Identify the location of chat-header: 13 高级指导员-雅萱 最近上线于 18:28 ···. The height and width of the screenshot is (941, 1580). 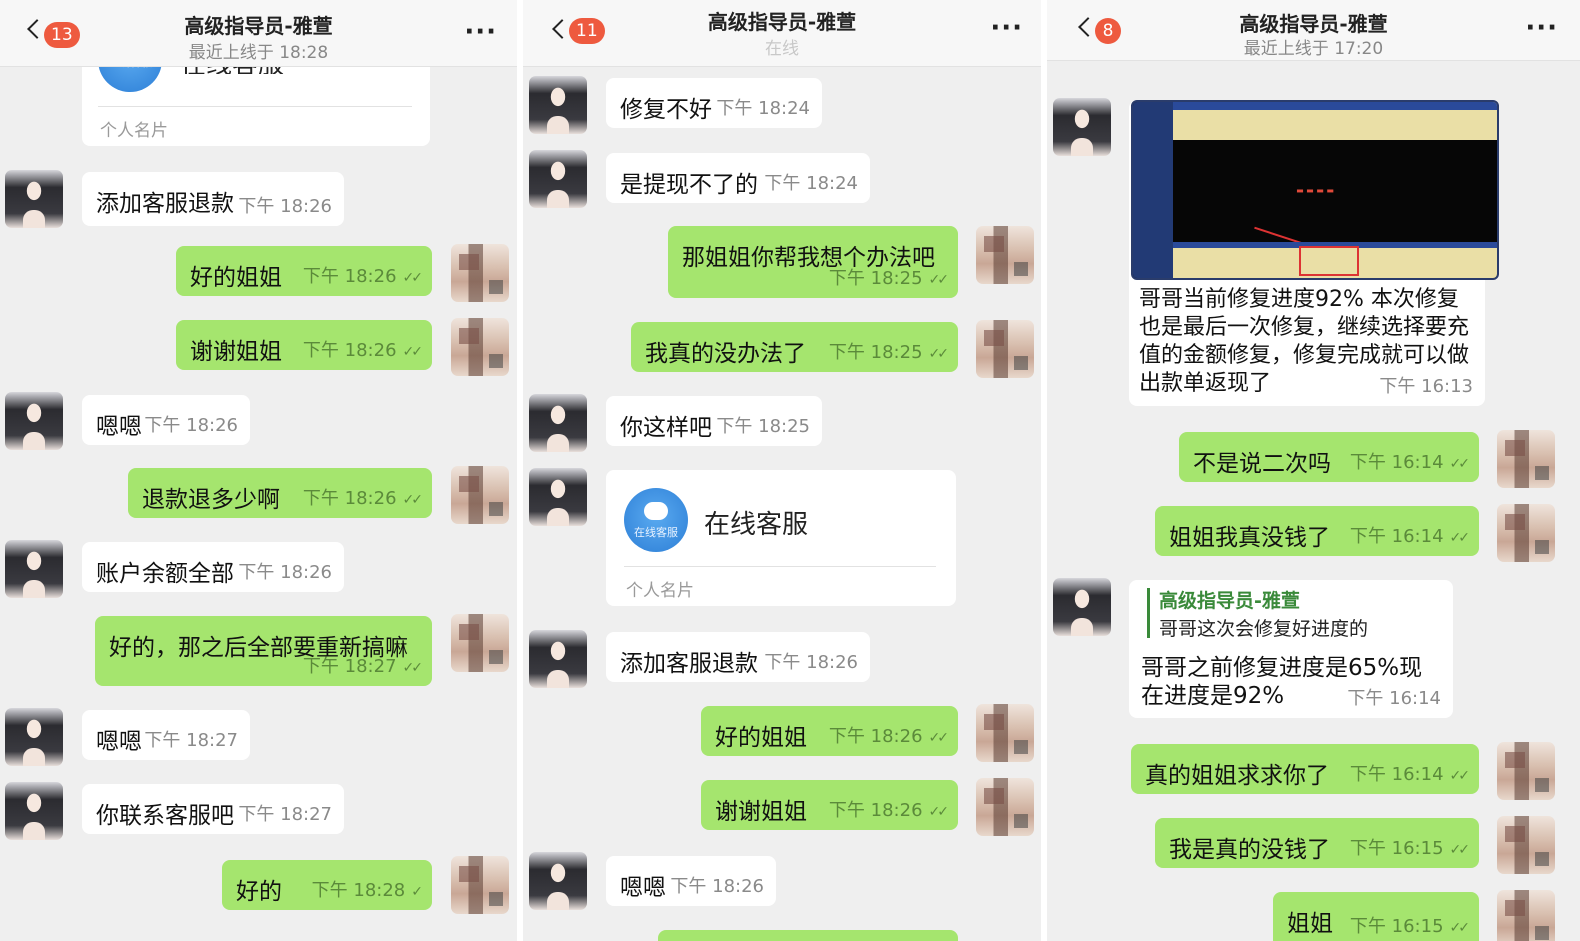
(258, 33).